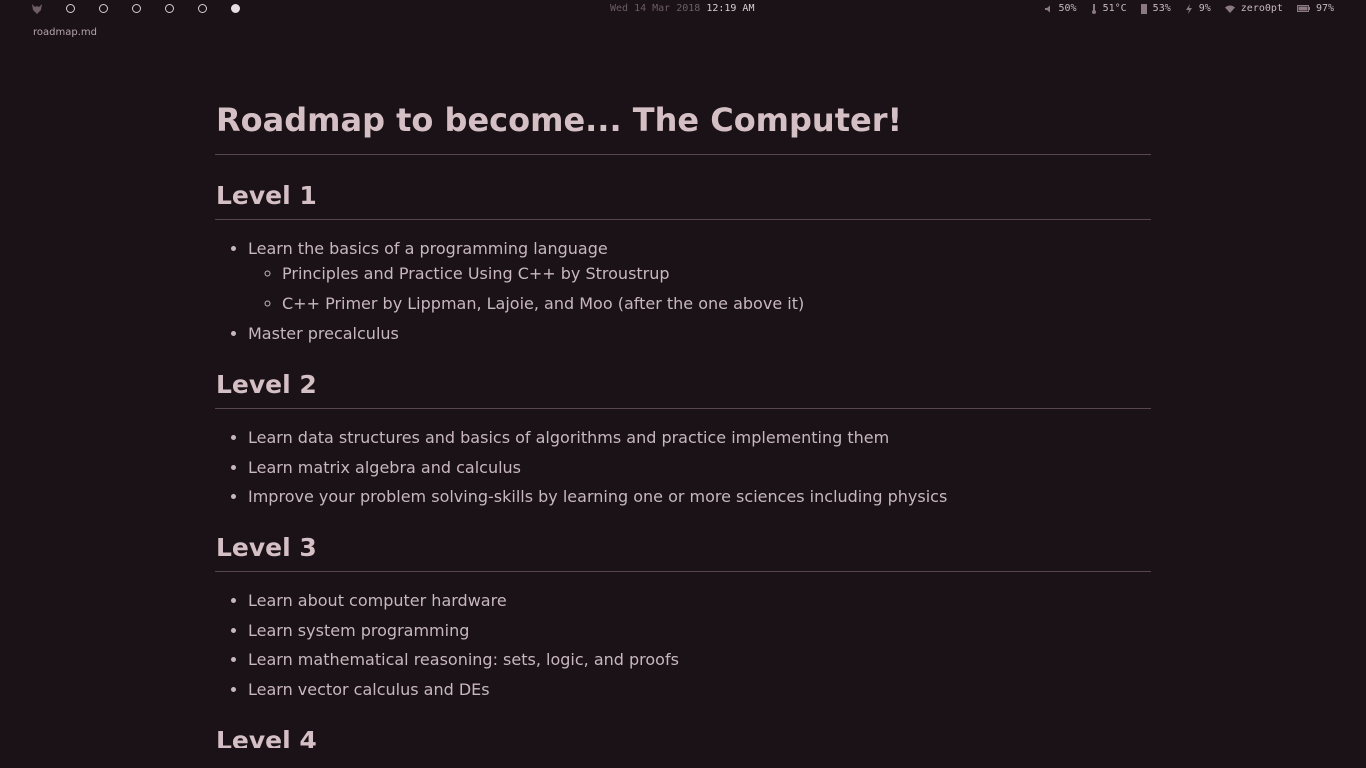  What do you see at coordinates (37, 9) in the screenshot?
I see `fox-icon` at bounding box center [37, 9].